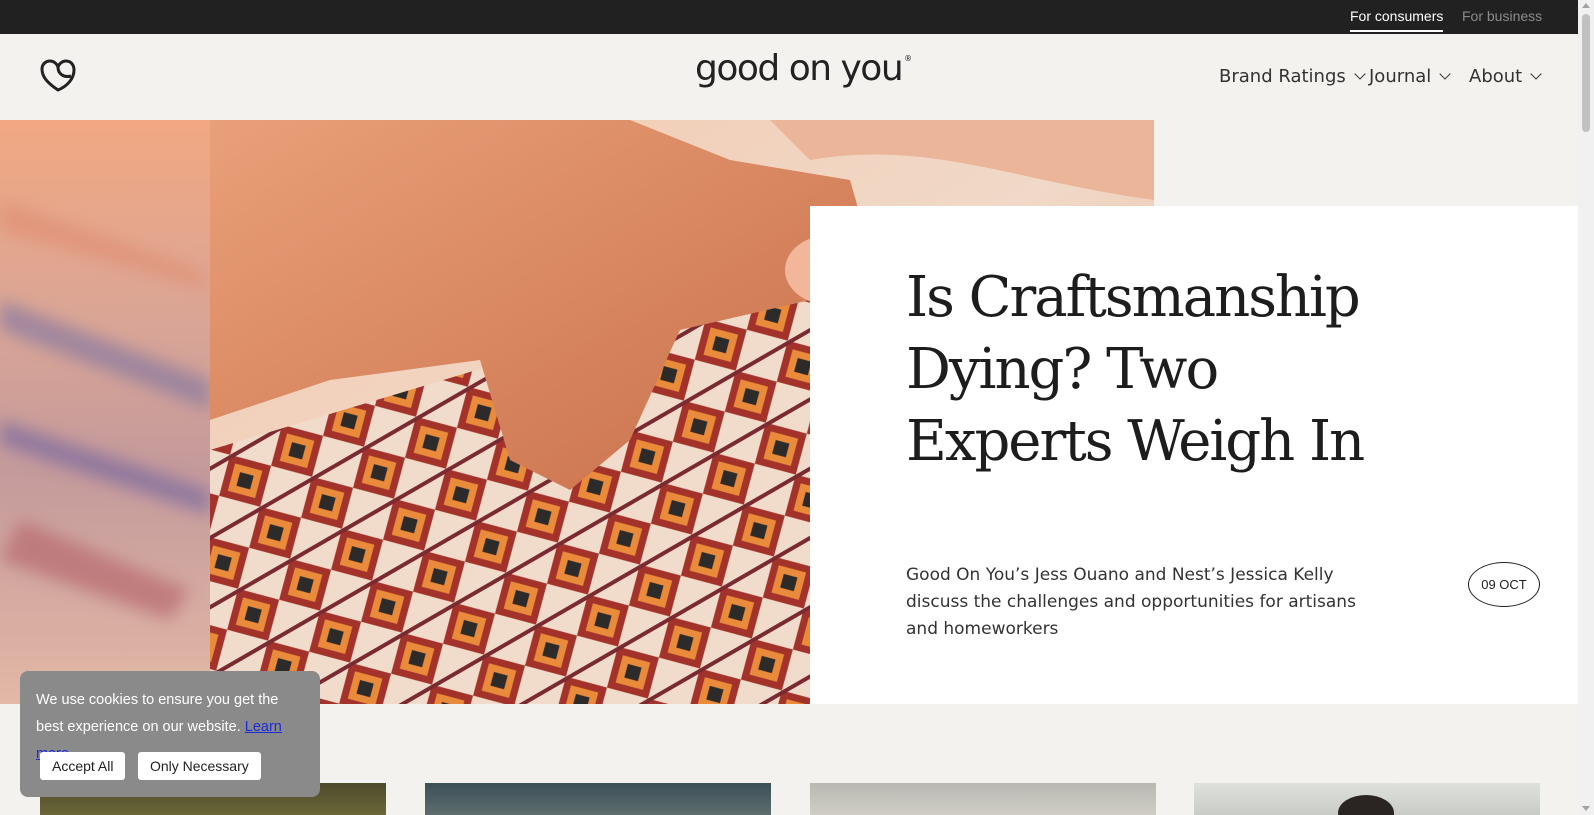 Image resolution: width=1594 pixels, height=815 pixels. I want to click on nav-about: About, so click(1505, 76).